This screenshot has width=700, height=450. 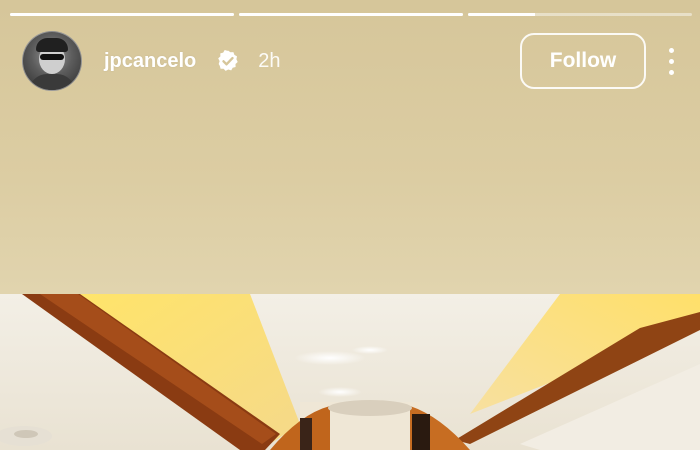 What do you see at coordinates (350, 61) in the screenshot?
I see `story-header: jpcancelo 2h Follow` at bounding box center [350, 61].